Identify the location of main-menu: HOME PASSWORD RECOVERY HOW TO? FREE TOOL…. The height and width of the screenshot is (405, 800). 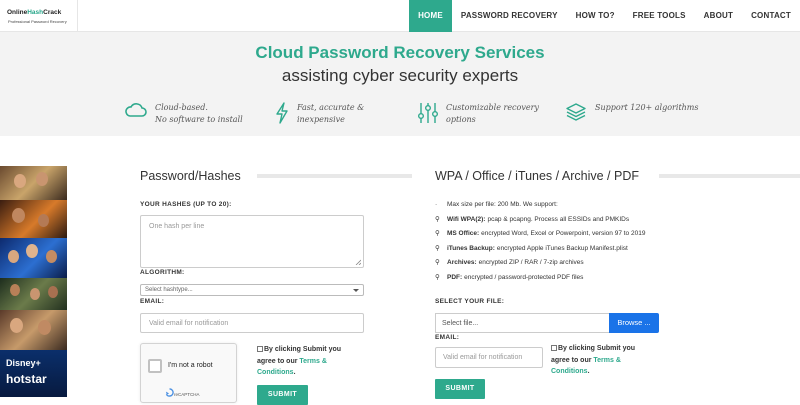
(604, 16).